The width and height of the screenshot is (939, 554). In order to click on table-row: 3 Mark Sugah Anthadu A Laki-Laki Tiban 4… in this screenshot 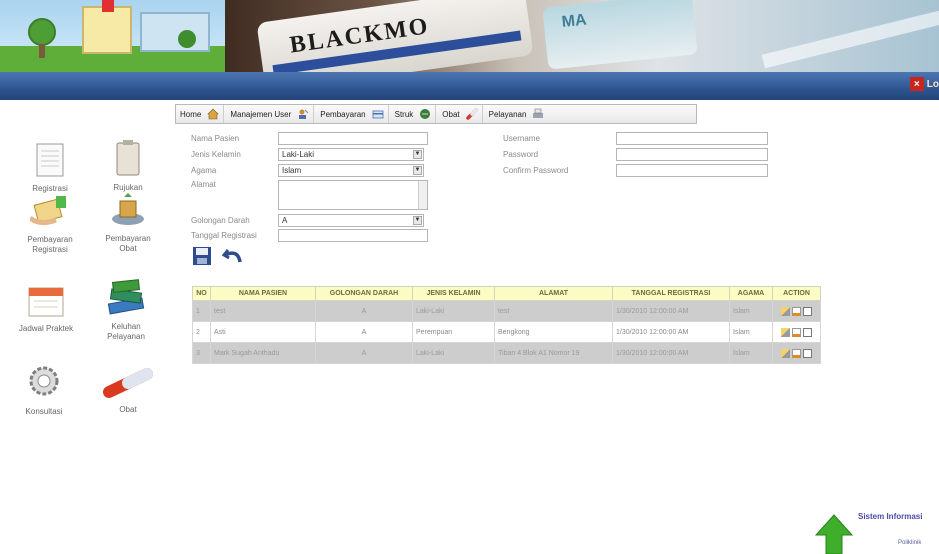, I will do `click(506, 353)`.